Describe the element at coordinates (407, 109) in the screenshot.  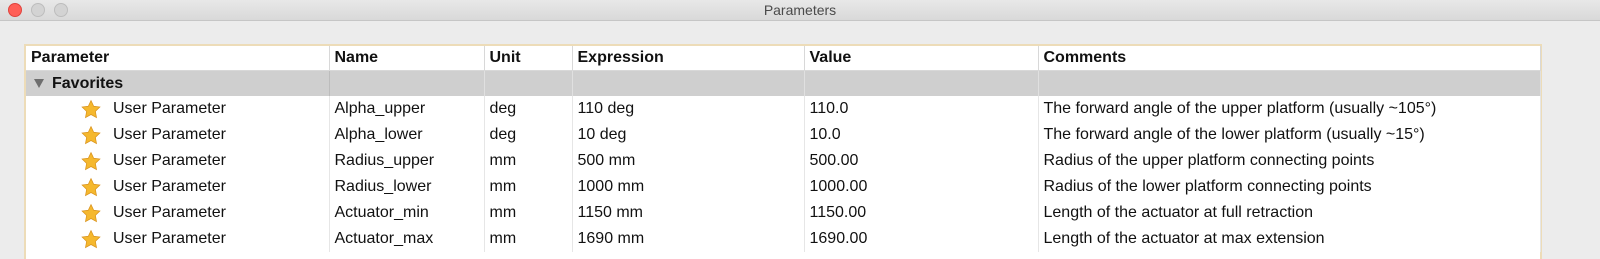
I see `cell-name: Alpha_upper` at that location.